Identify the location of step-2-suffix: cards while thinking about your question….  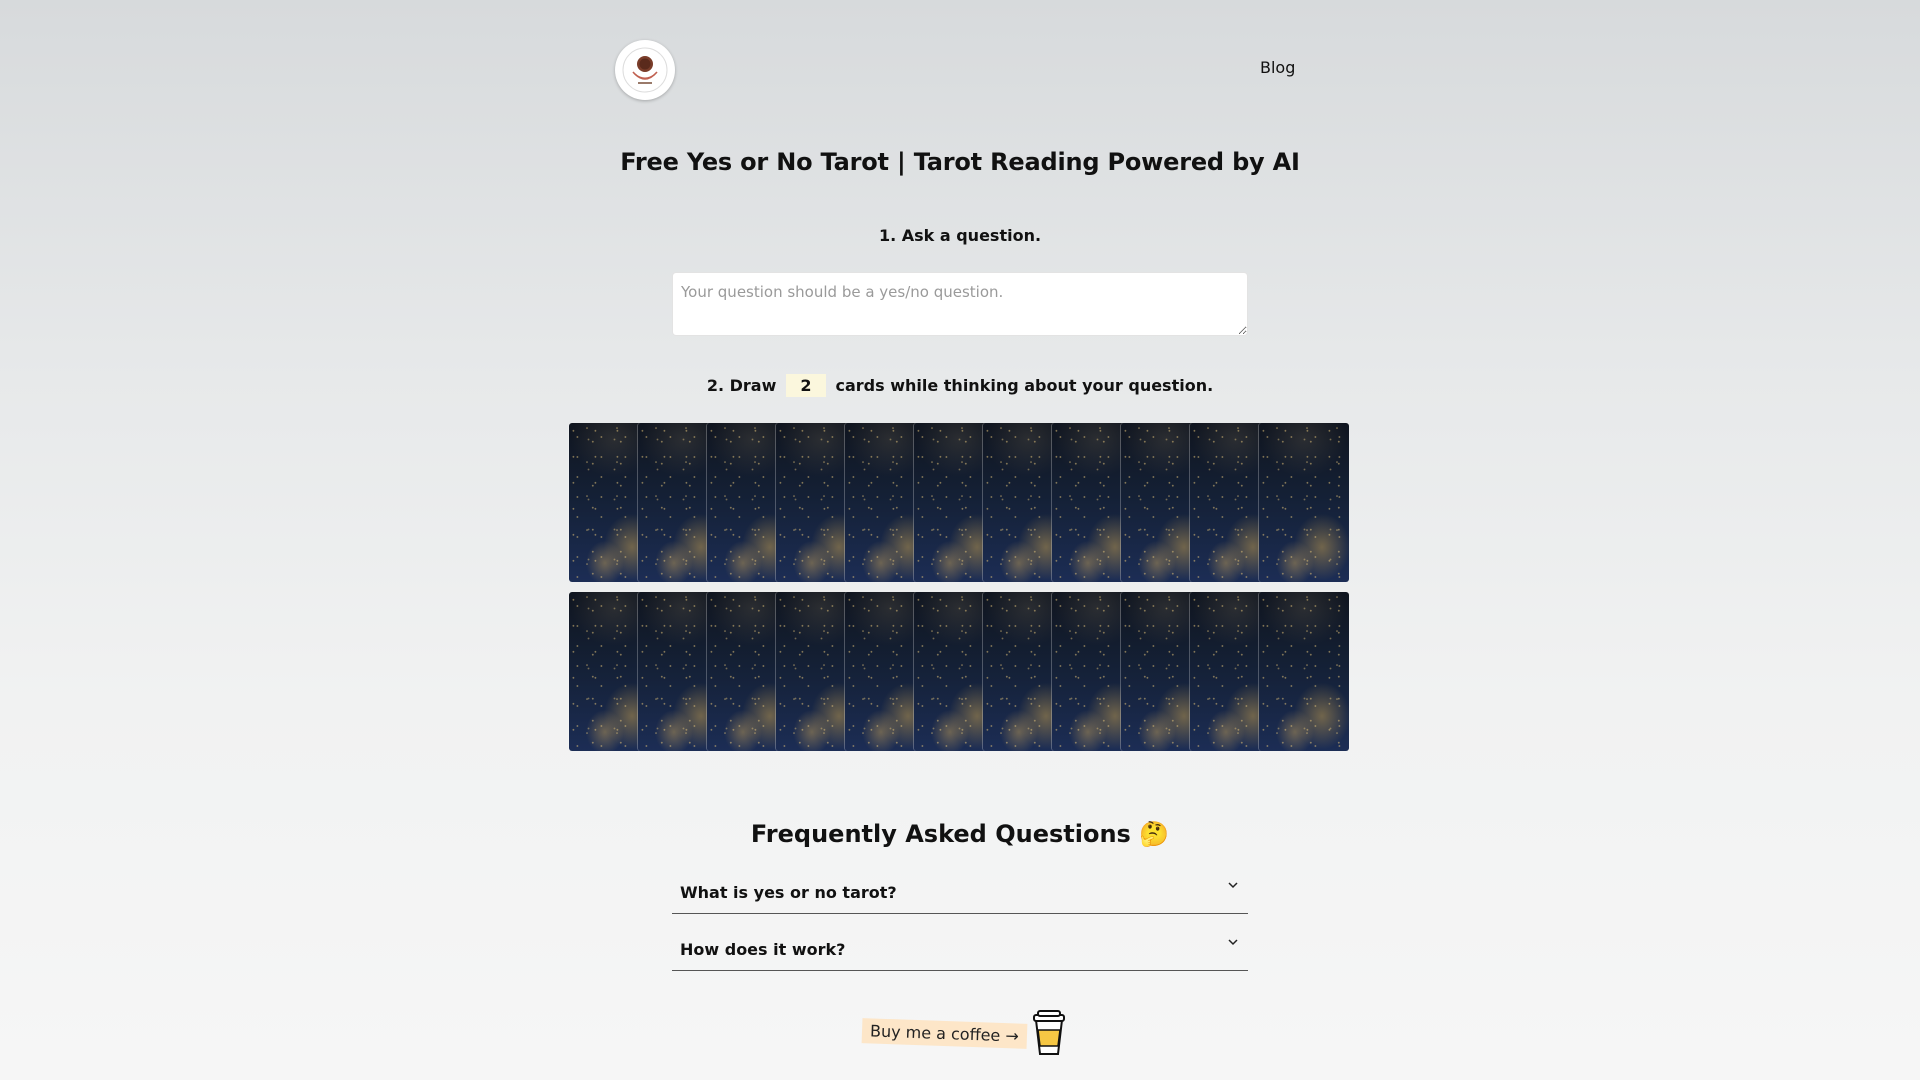
(1024, 385).